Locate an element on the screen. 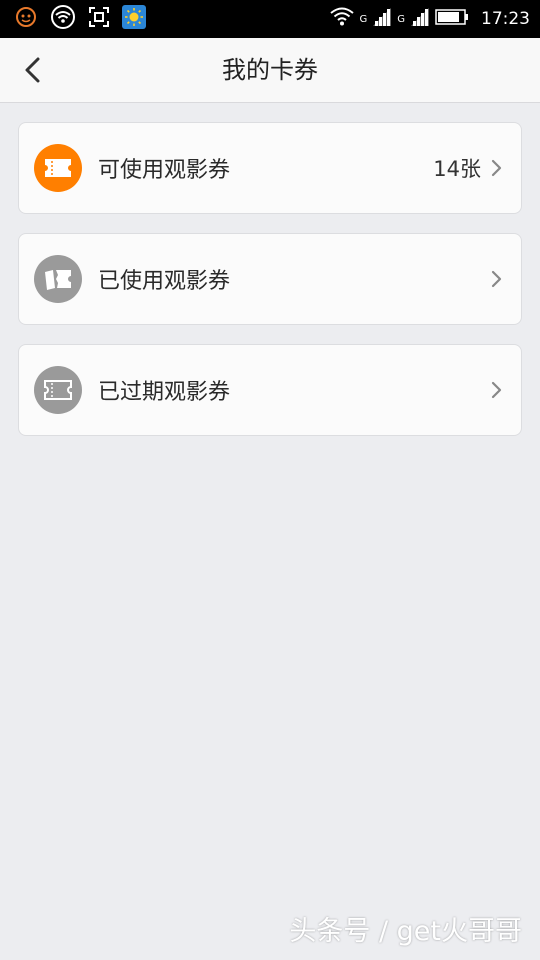  card-label: 已使用观影券 is located at coordinates (164, 281).